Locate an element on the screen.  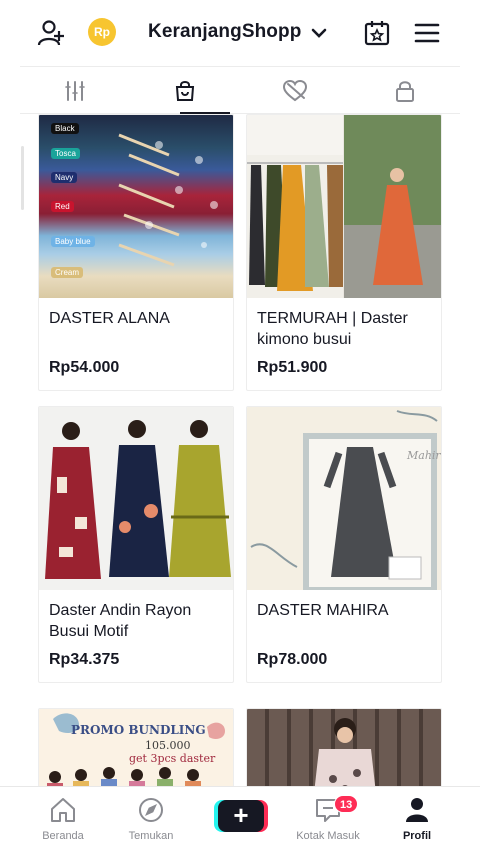
add-user-icon is located at coordinates (52, 33).